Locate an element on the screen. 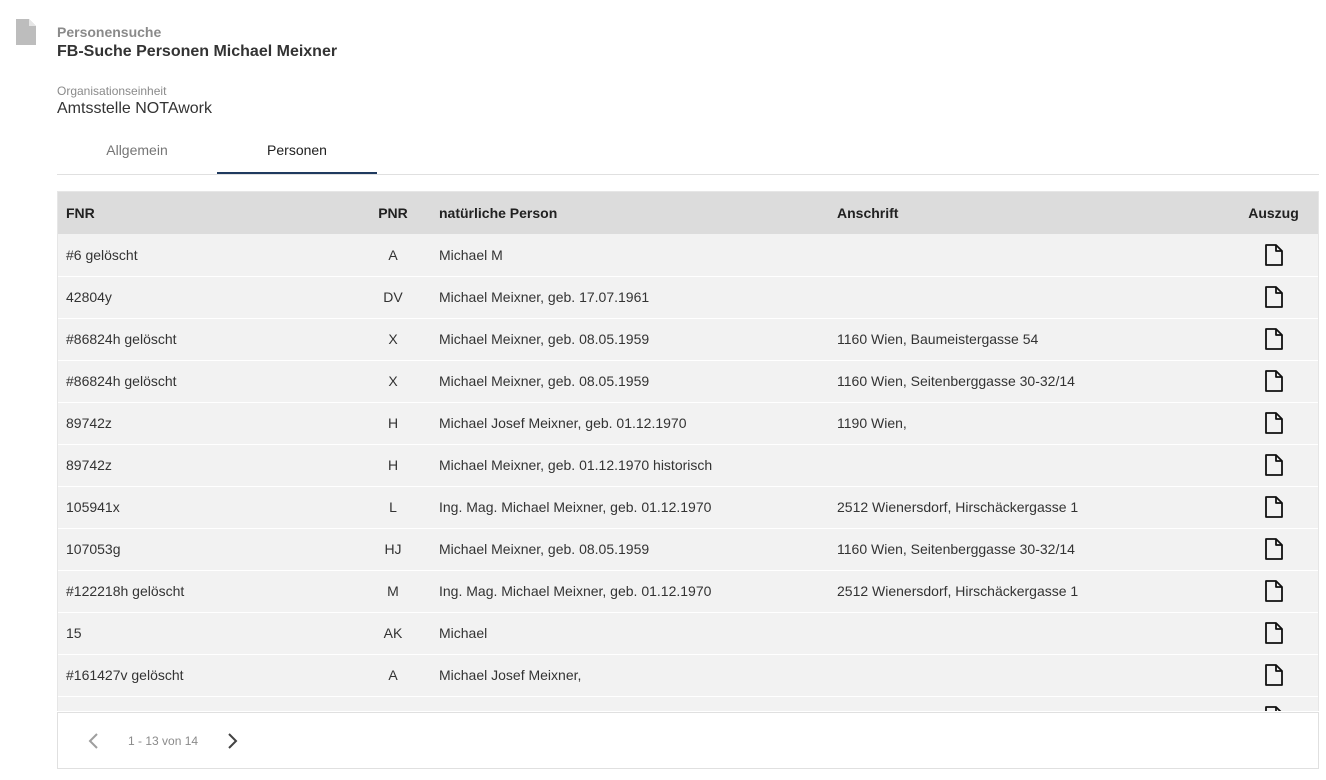 The image size is (1326, 780). cell-fnr: #6 gelöscht is located at coordinates (102, 254).